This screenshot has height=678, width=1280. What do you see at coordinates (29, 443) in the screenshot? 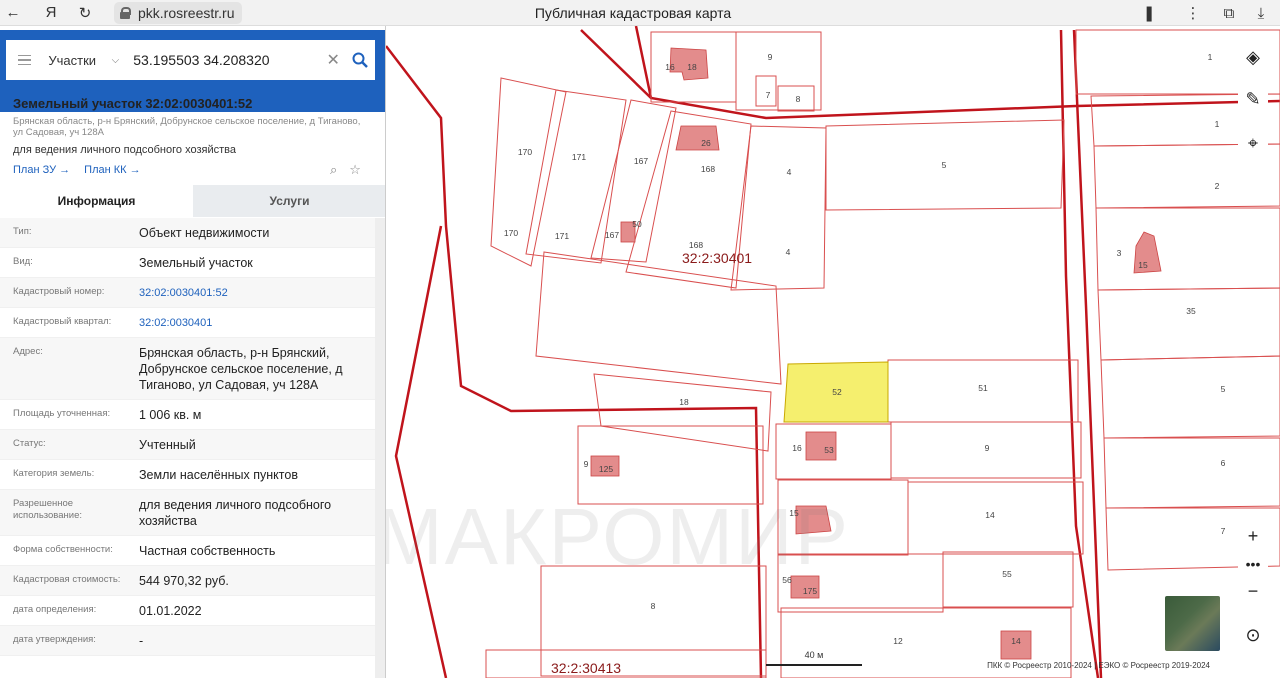
I see `info-key: Статус:` at bounding box center [29, 443].